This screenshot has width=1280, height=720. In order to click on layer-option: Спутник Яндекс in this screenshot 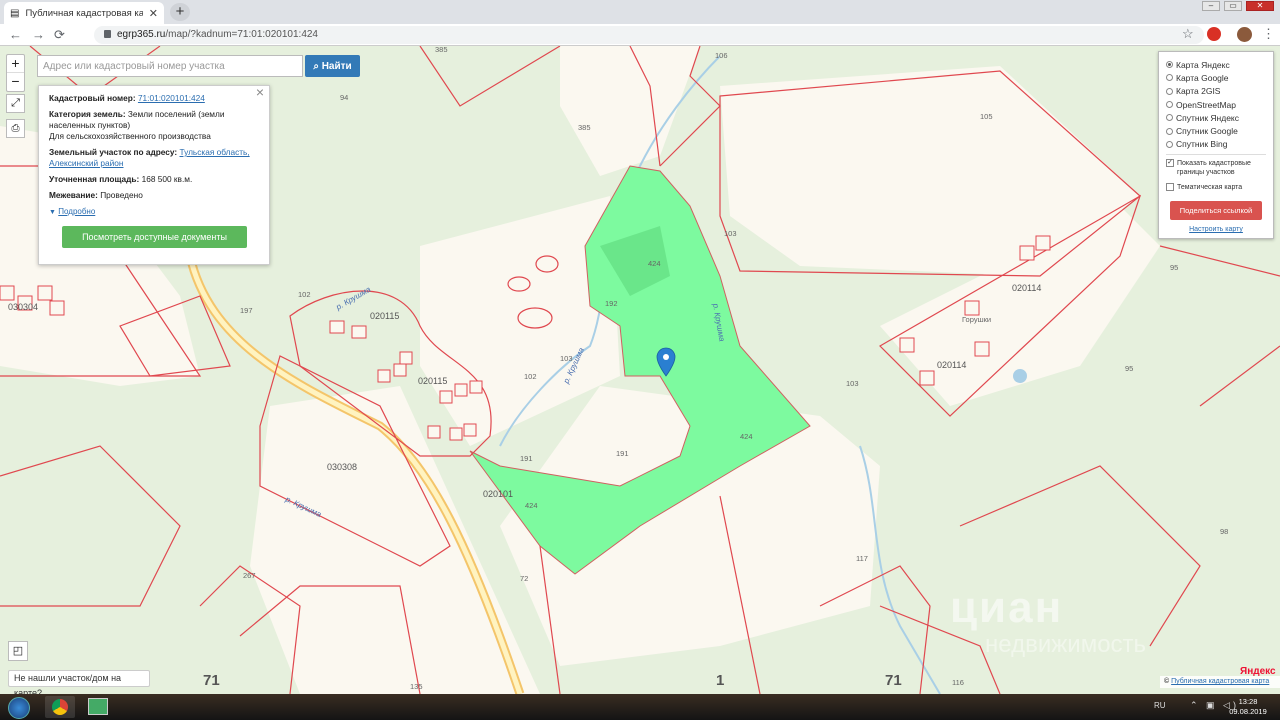, I will do `click(1216, 117)`.